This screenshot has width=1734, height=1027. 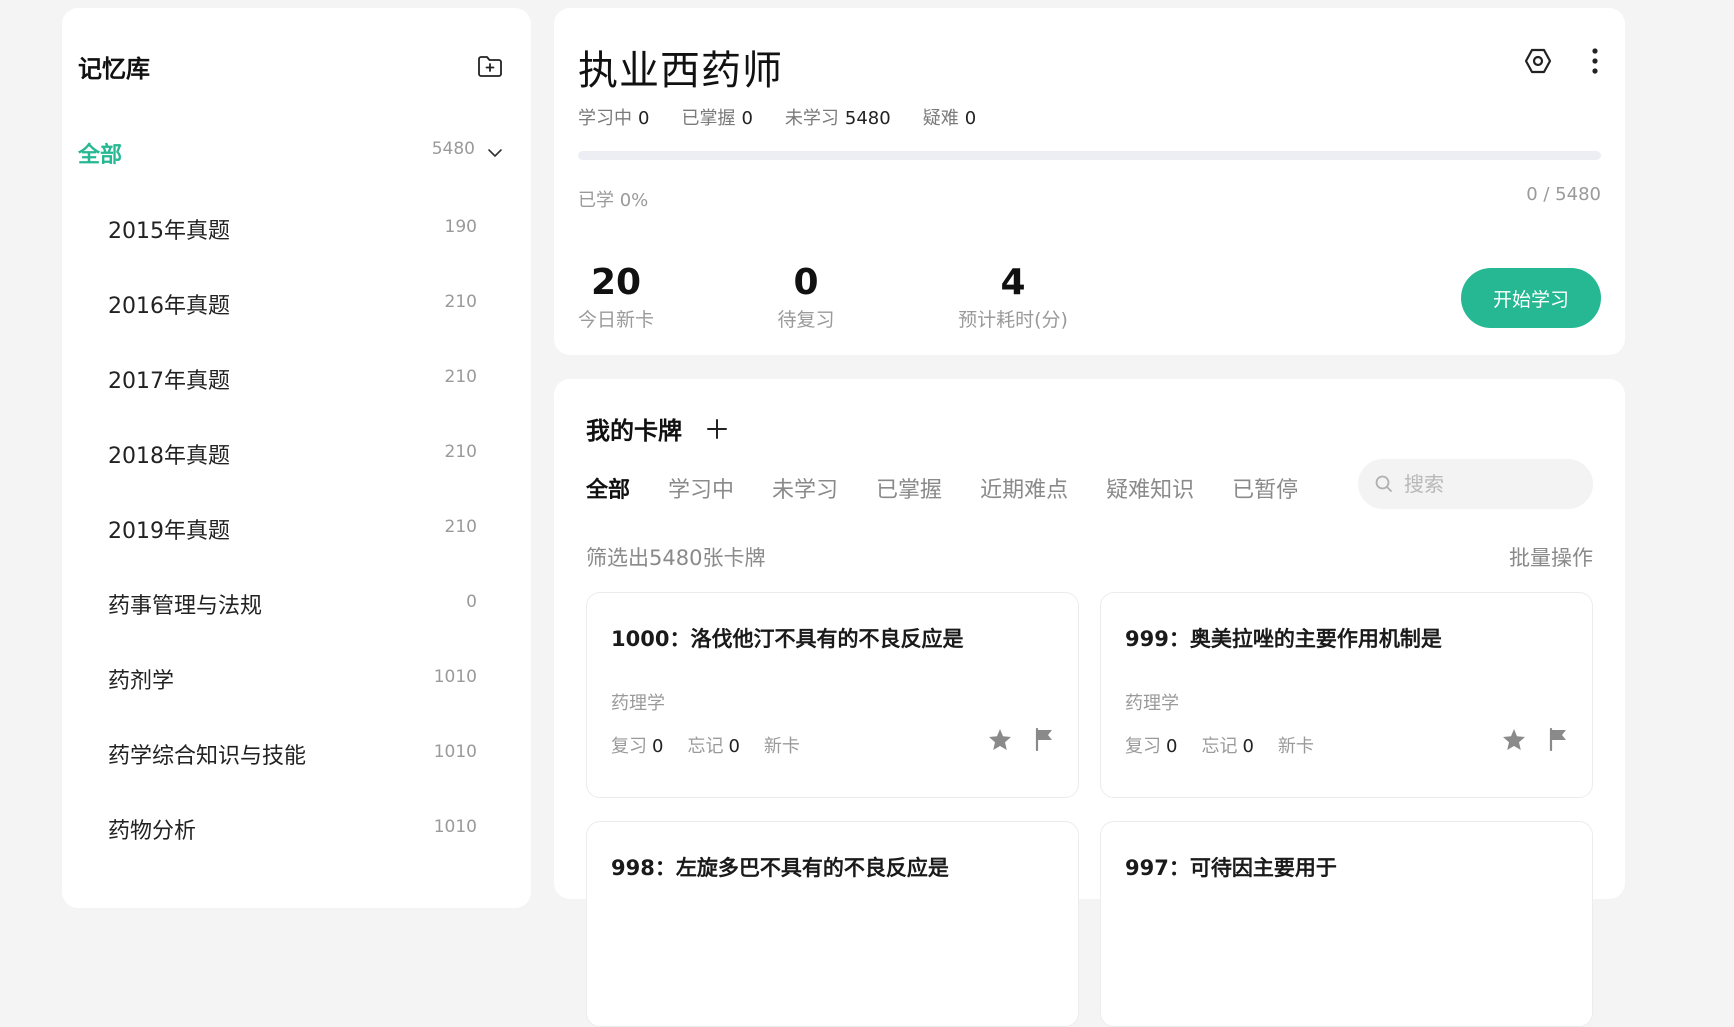 I want to click on sidebar-item-all: 全部 5480, so click(x=290, y=153).